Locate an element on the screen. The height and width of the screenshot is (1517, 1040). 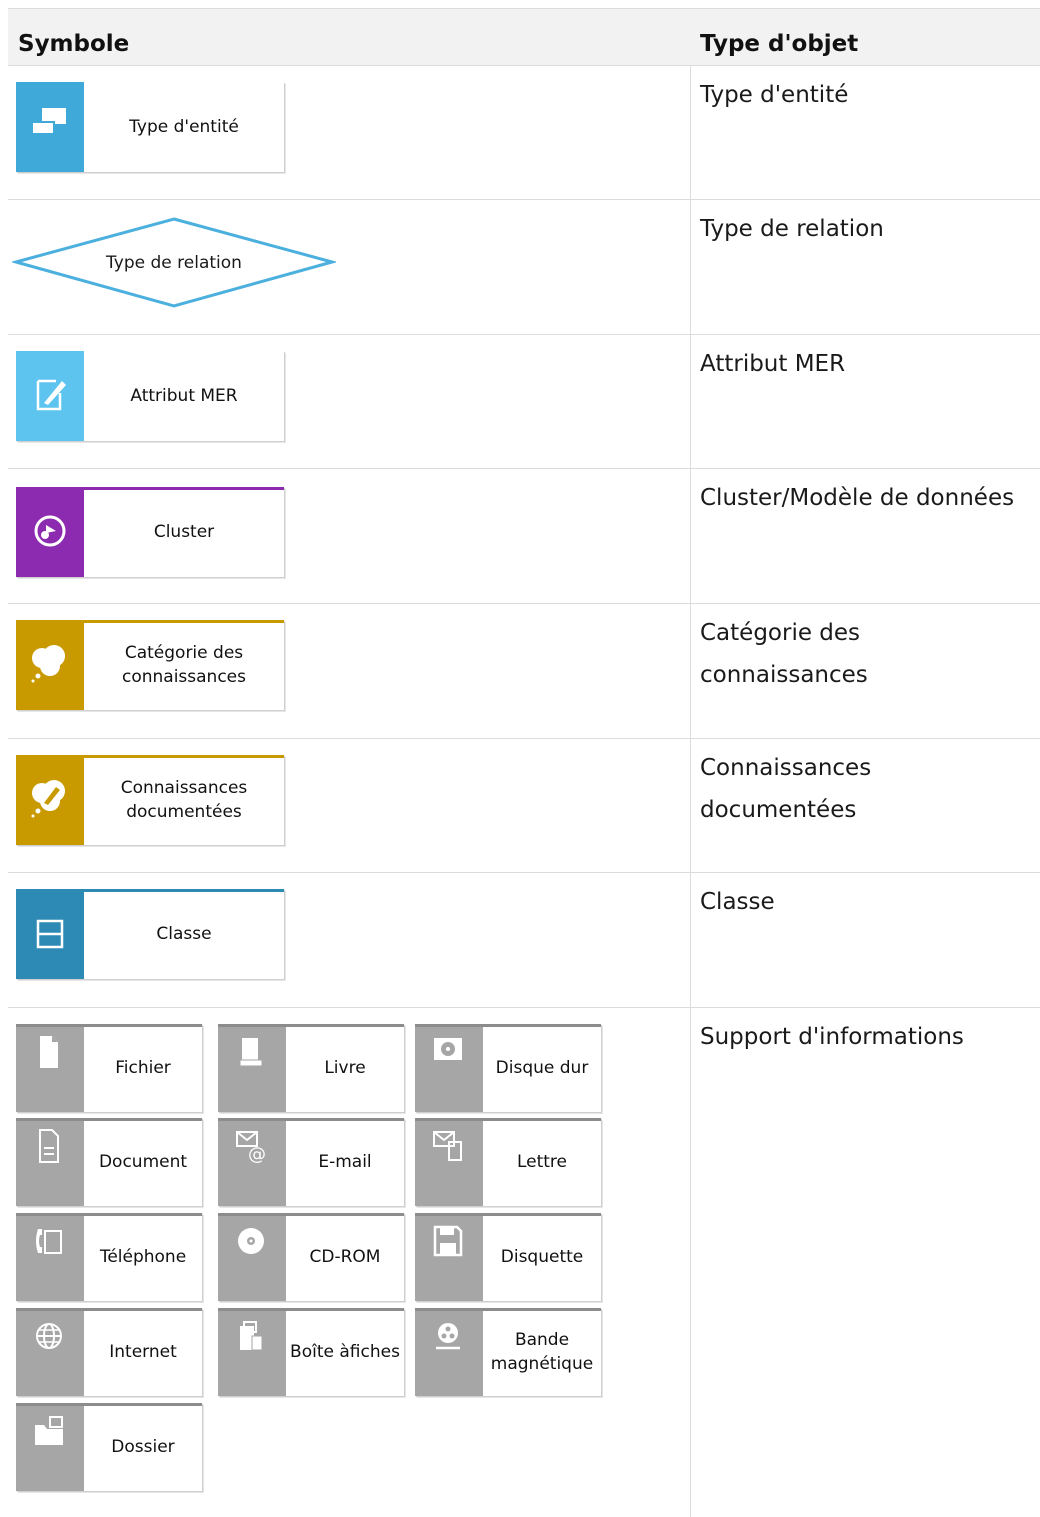
cluster-label: Cluster is located at coordinates (184, 532).